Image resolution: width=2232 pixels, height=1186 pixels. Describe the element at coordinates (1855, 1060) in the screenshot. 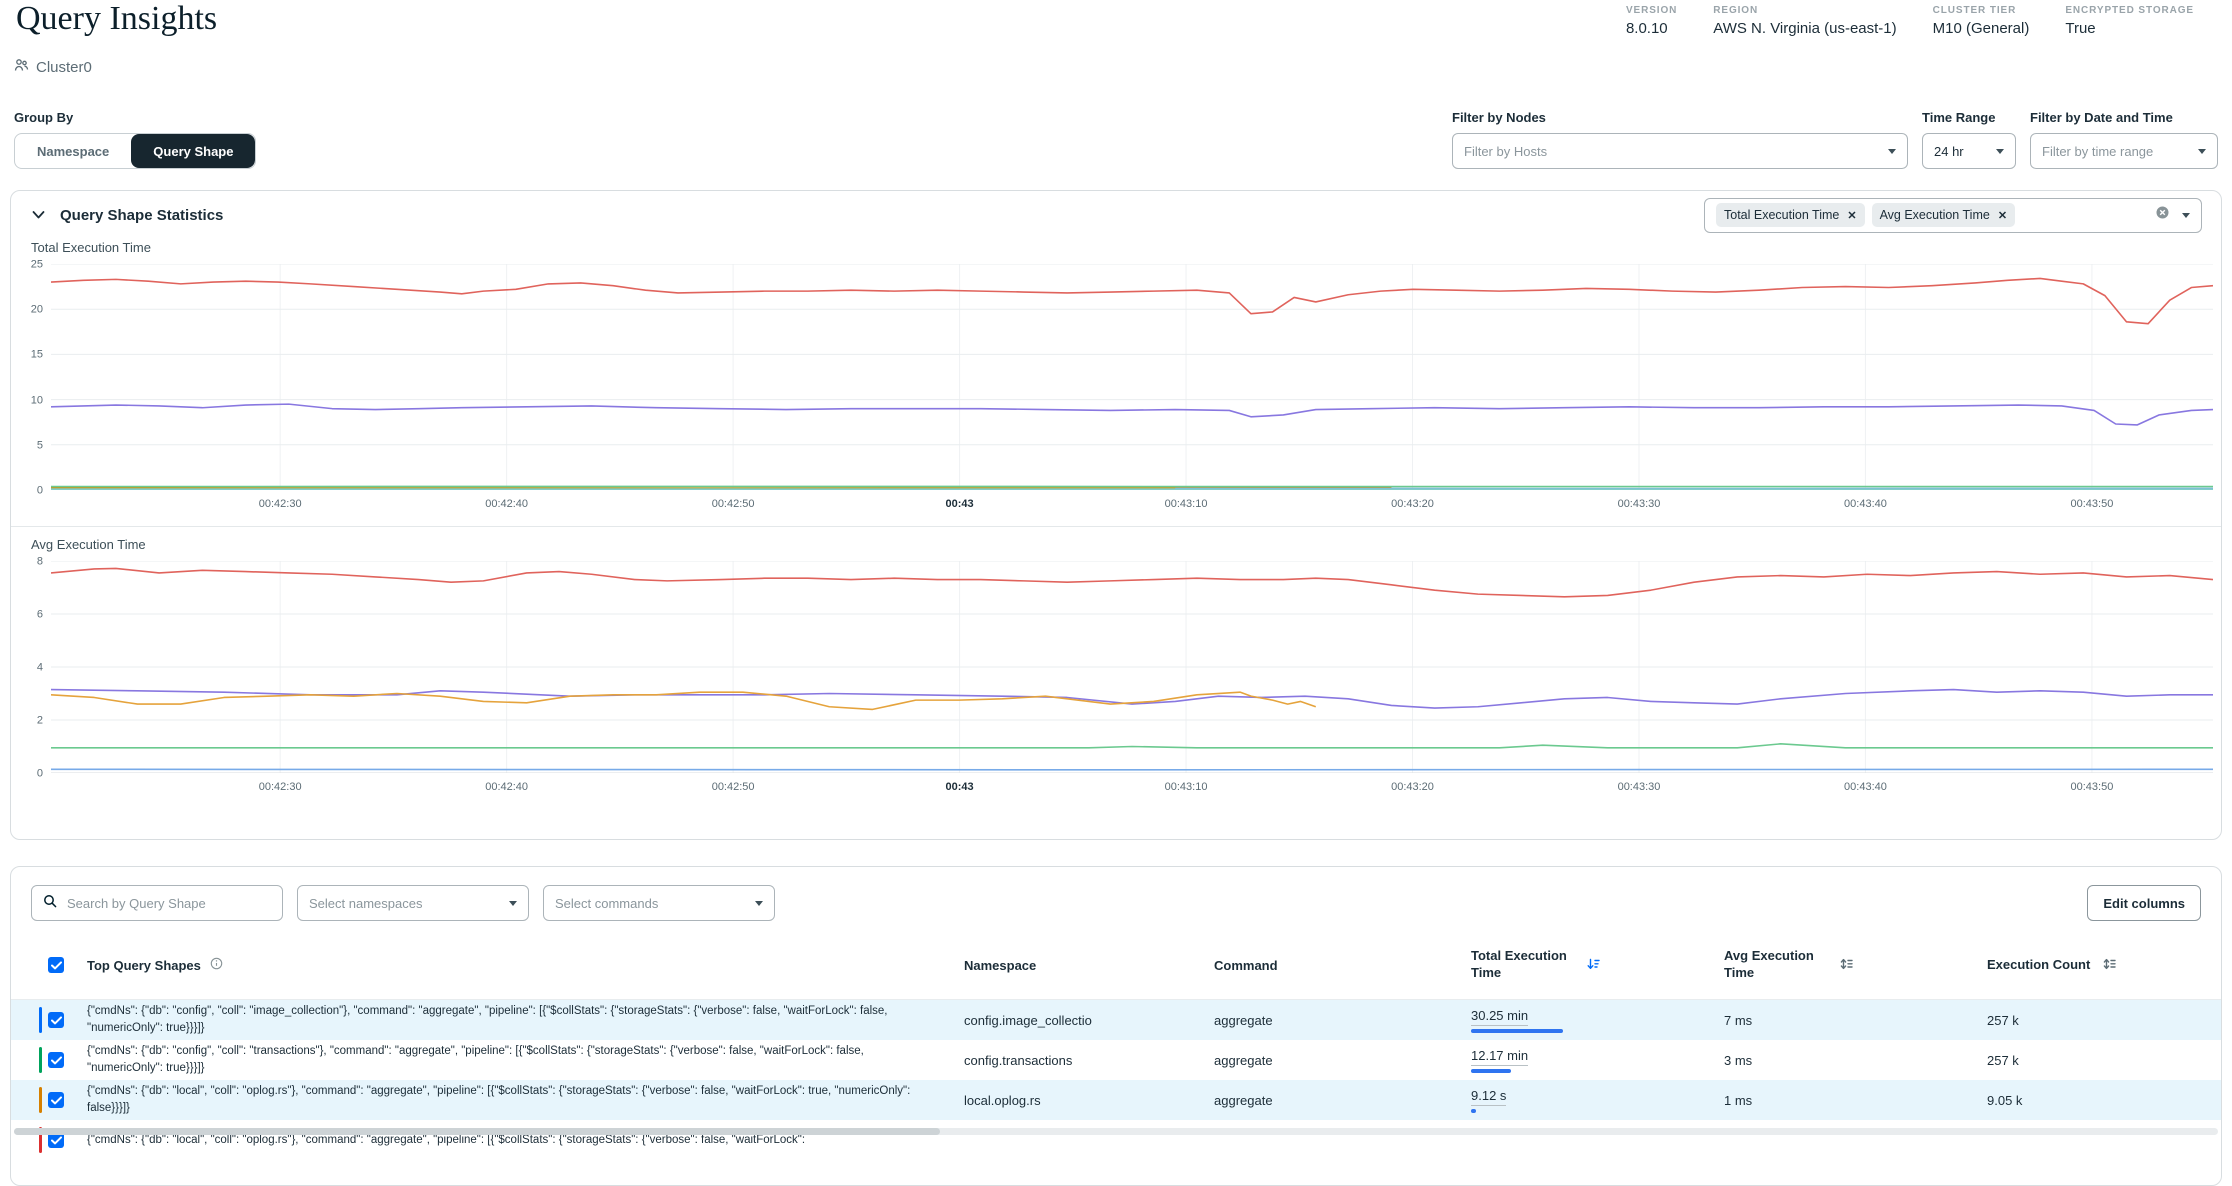

I see `avg-execution-time-cell: 3 ms` at that location.